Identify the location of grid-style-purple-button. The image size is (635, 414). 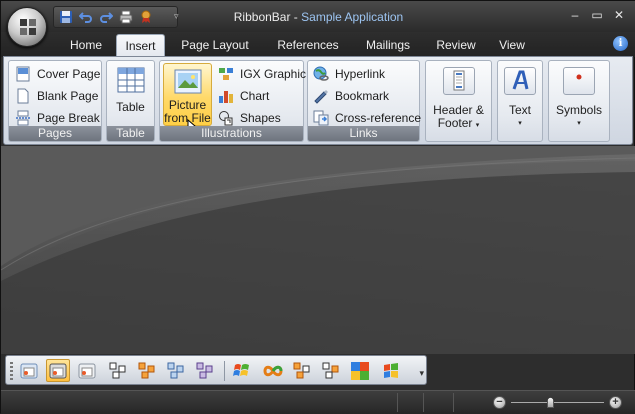
(205, 370).